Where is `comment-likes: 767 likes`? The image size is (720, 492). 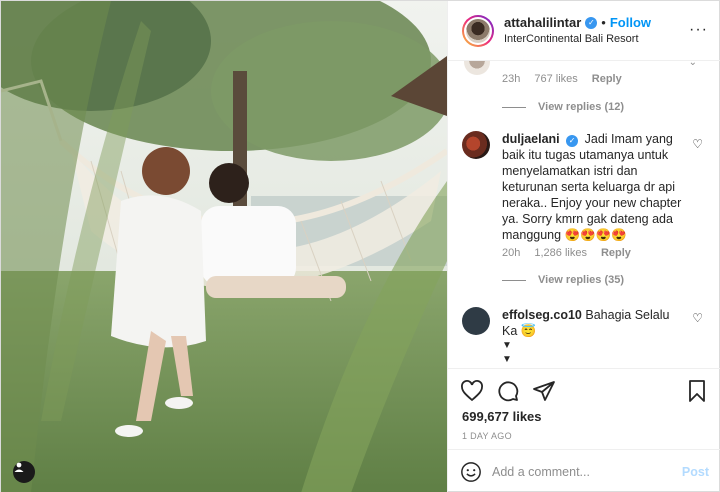 comment-likes: 767 likes is located at coordinates (555, 79).